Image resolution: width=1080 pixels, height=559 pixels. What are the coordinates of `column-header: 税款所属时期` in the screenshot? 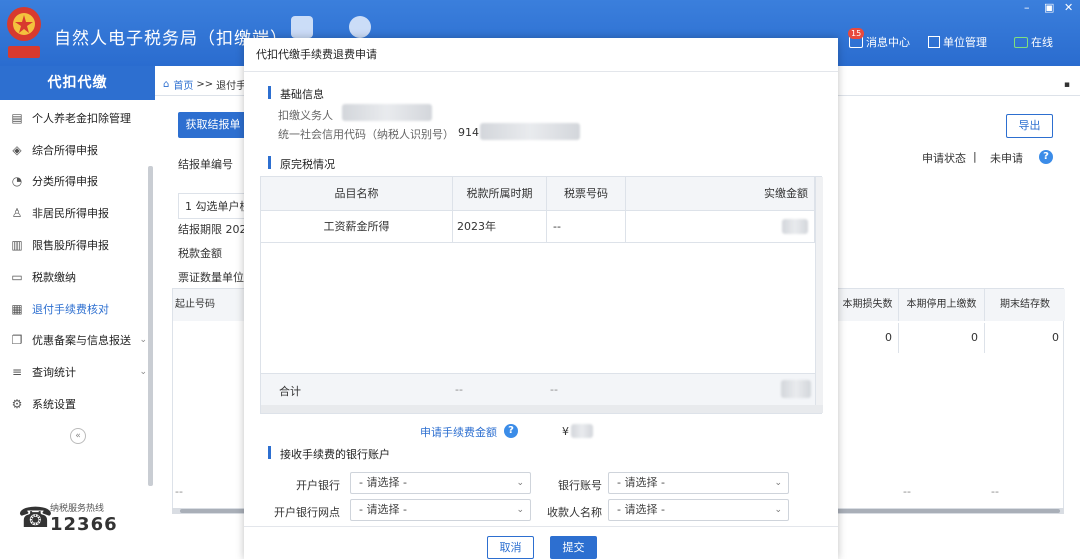 It's located at (500, 194).